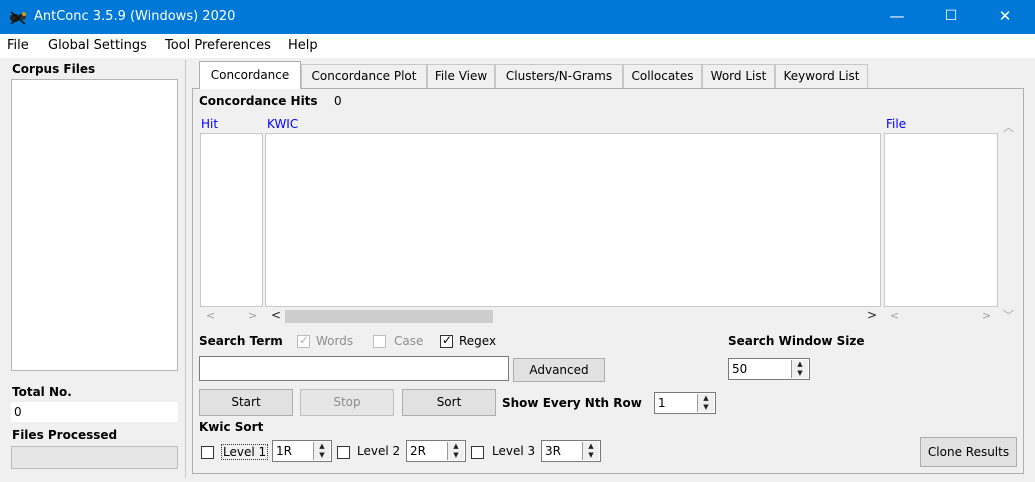 The width and height of the screenshot is (1035, 482). I want to click on search-term-input, so click(354, 368).